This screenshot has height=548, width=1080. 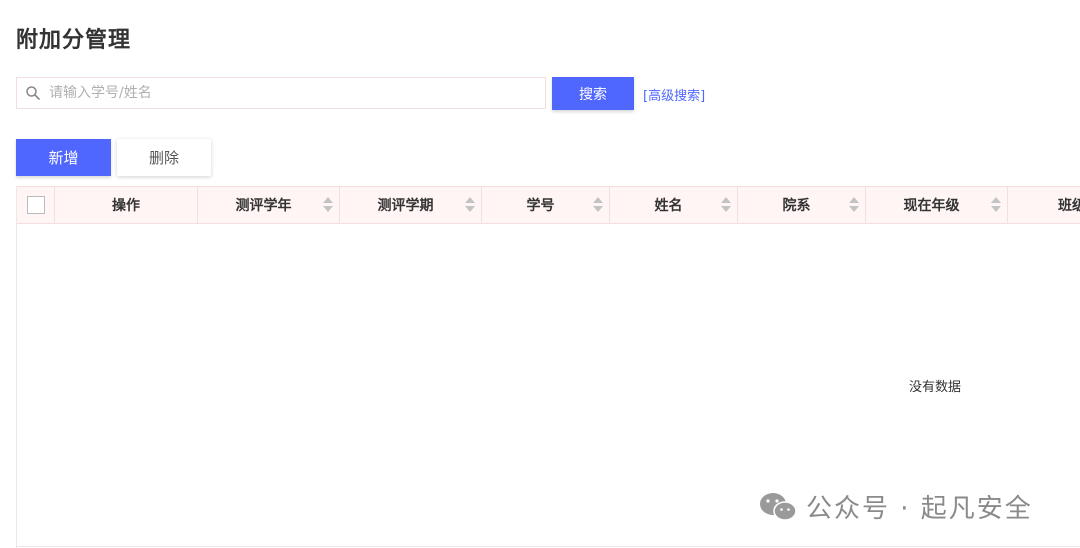 What do you see at coordinates (796, 206) in the screenshot?
I see `column-header-label: 院系` at bounding box center [796, 206].